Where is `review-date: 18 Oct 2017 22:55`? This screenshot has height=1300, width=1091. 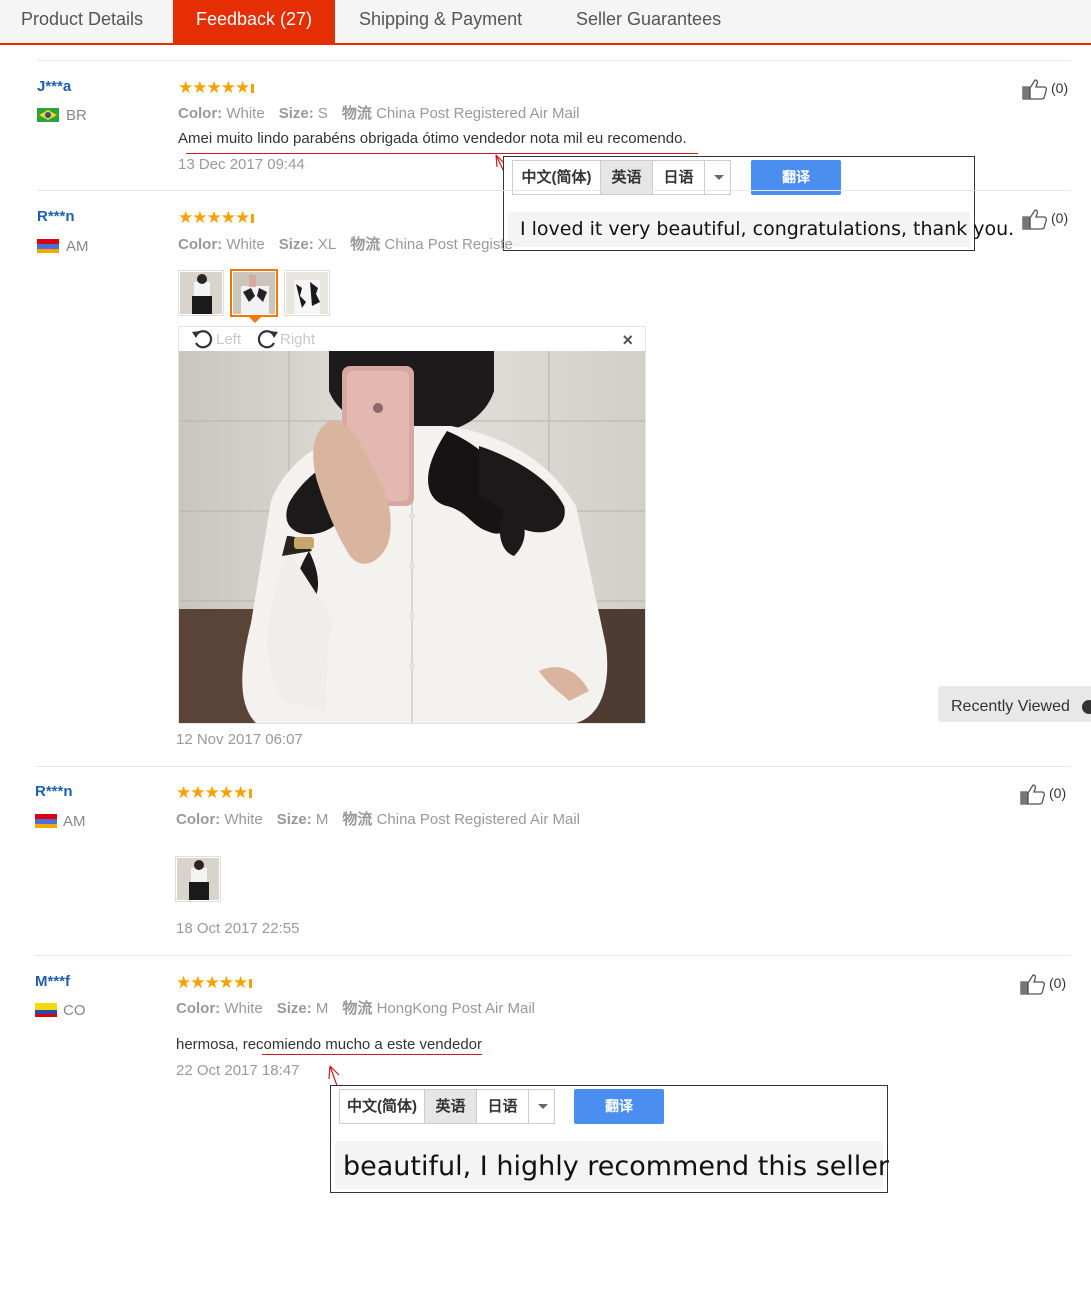 review-date: 18 Oct 2017 22:55 is located at coordinates (238, 928).